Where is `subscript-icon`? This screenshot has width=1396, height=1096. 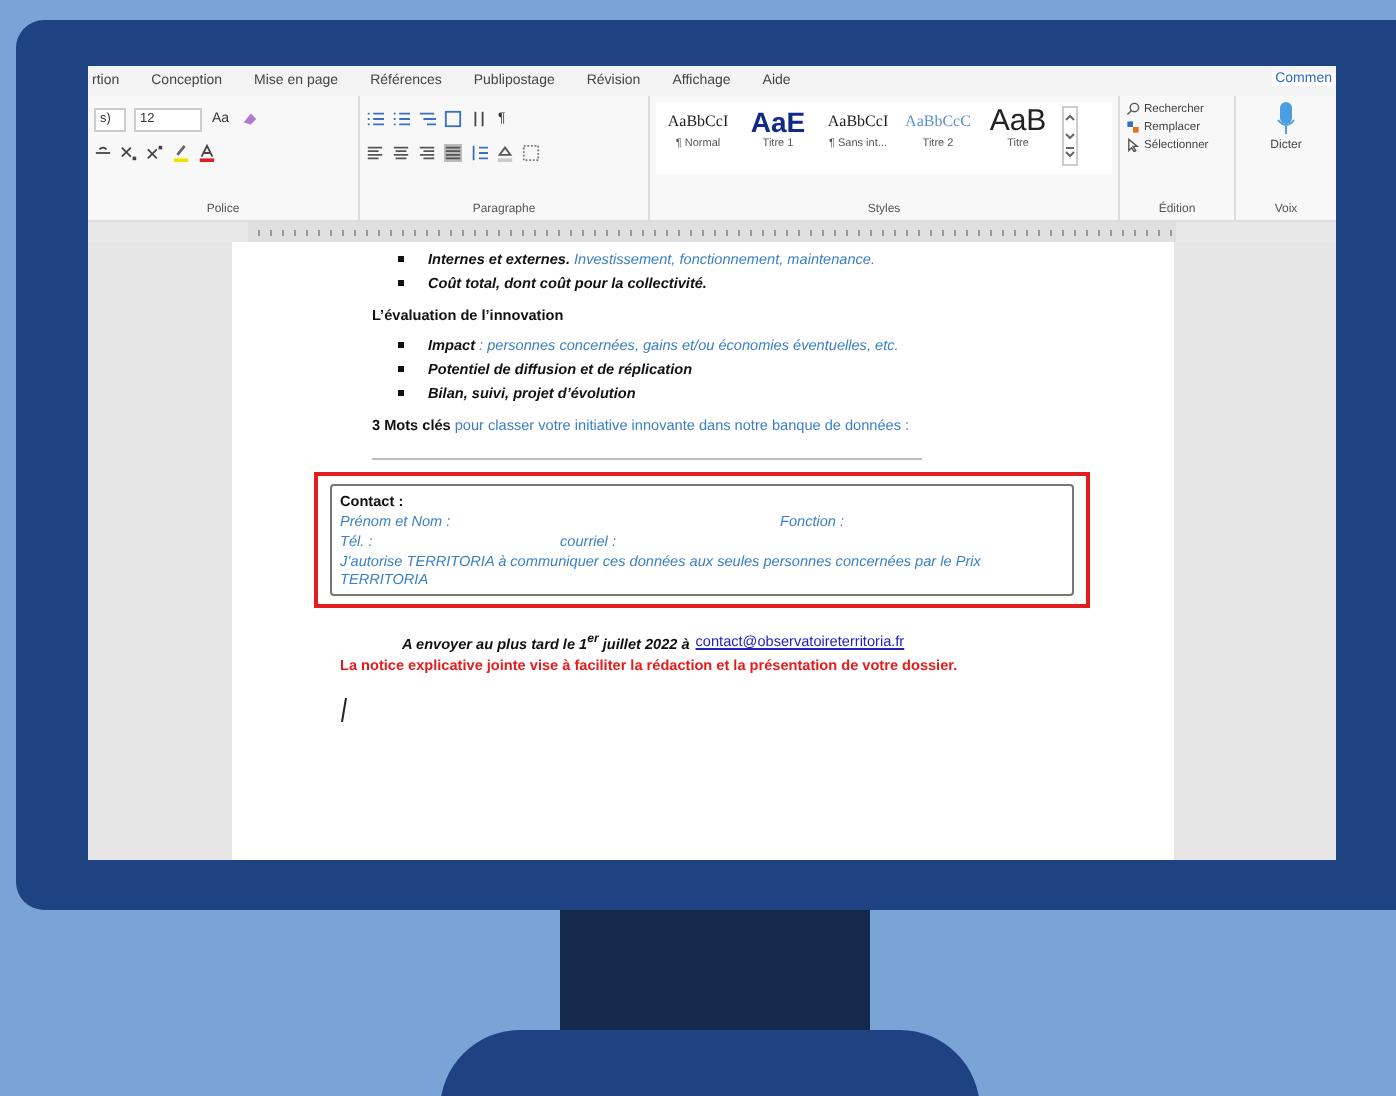
subscript-icon is located at coordinates (129, 153).